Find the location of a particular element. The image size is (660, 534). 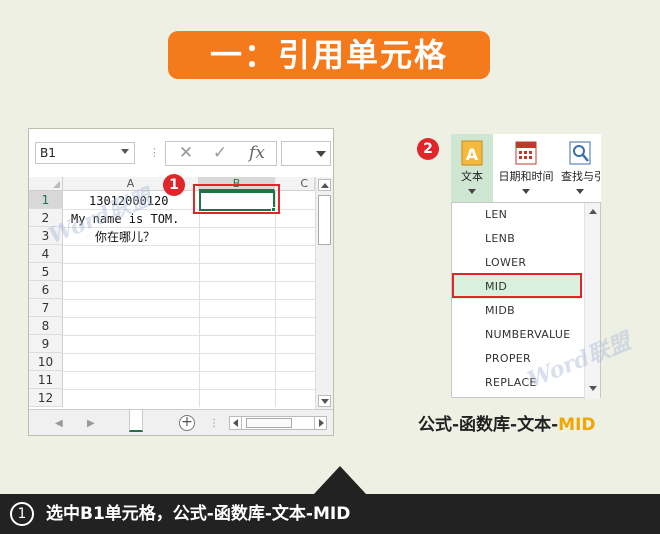

ribbon-text-label: 文本 is located at coordinates (472, 176).